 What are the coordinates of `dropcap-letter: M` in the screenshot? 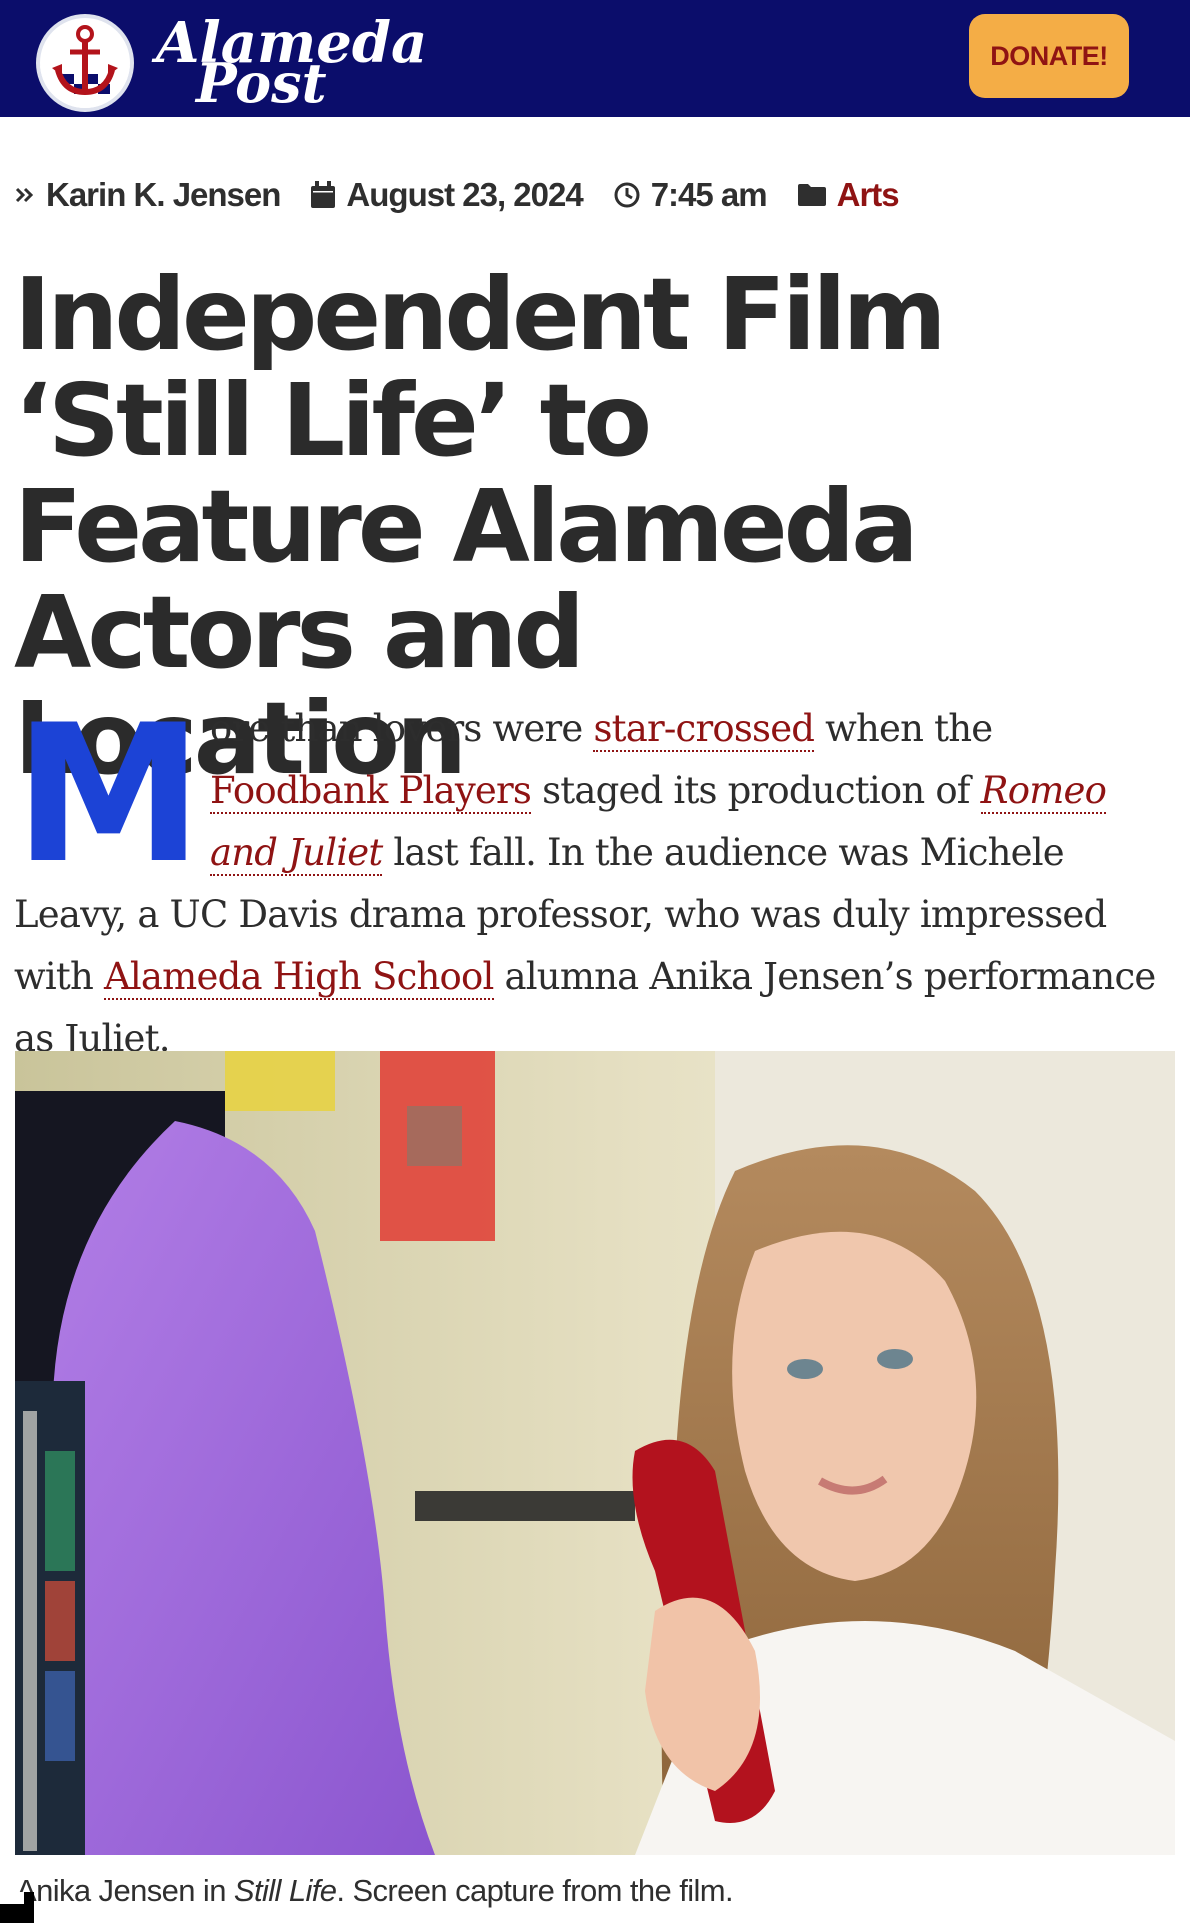 It's located at (108, 794).